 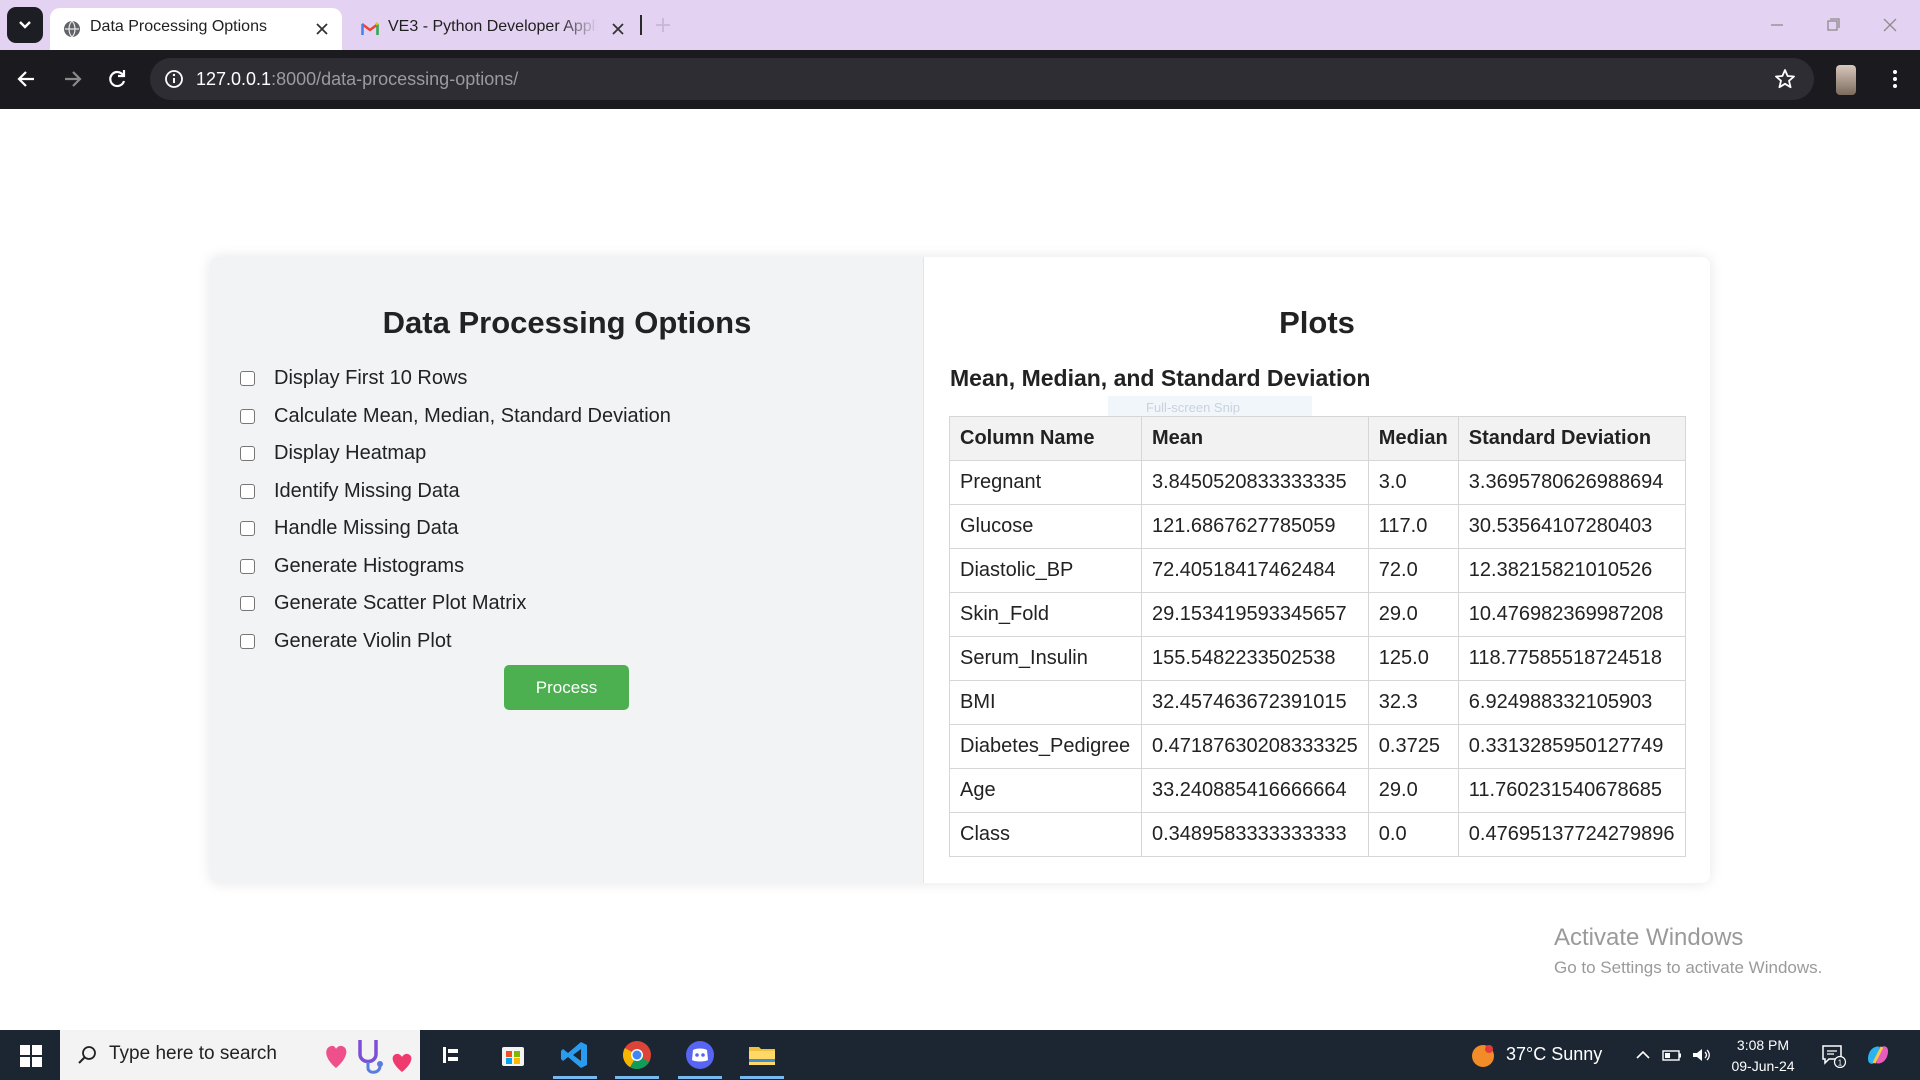 I want to click on minimize-icon, so click(x=1777, y=25).